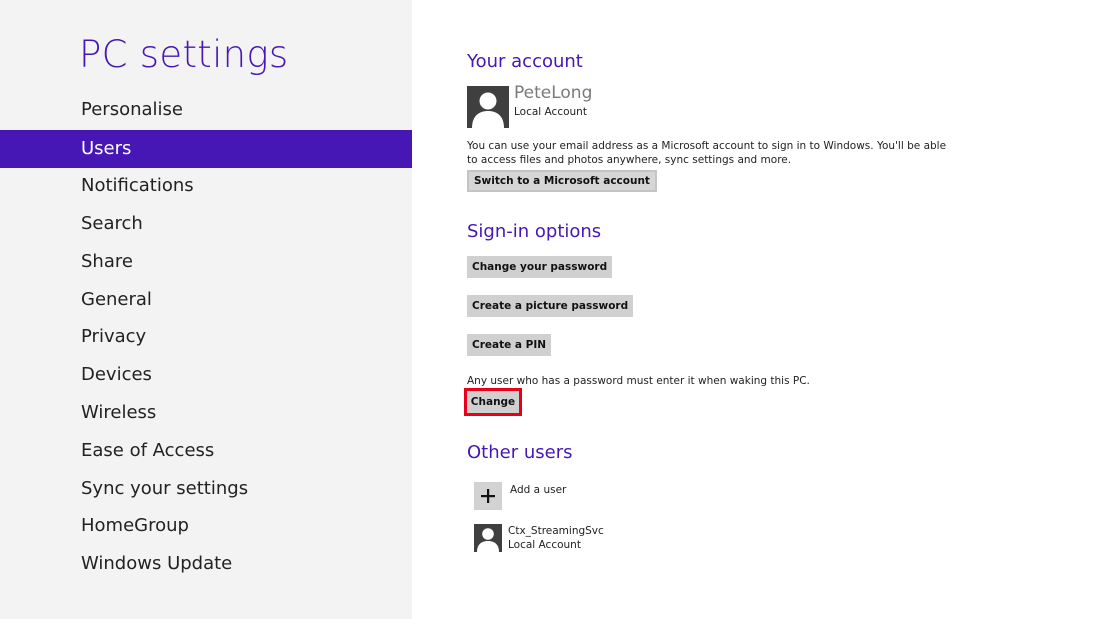 Image resolution: width=1100 pixels, height=619 pixels. What do you see at coordinates (206, 375) in the screenshot?
I see `sidebar-item-devices: Devices` at bounding box center [206, 375].